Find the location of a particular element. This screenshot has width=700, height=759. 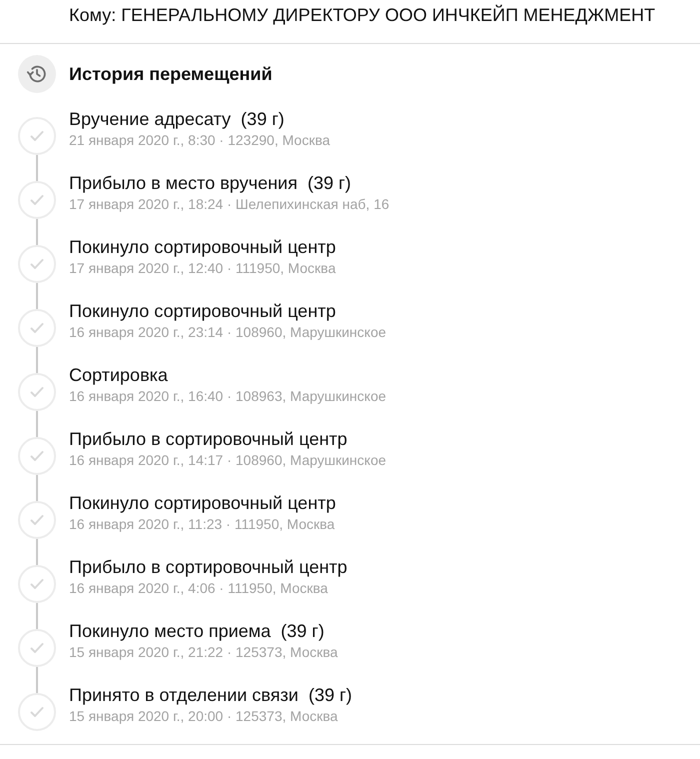

event-details: 17 января 2020 г., 18:24 · Шелепихинская наб, 16 is located at coordinates (229, 204).